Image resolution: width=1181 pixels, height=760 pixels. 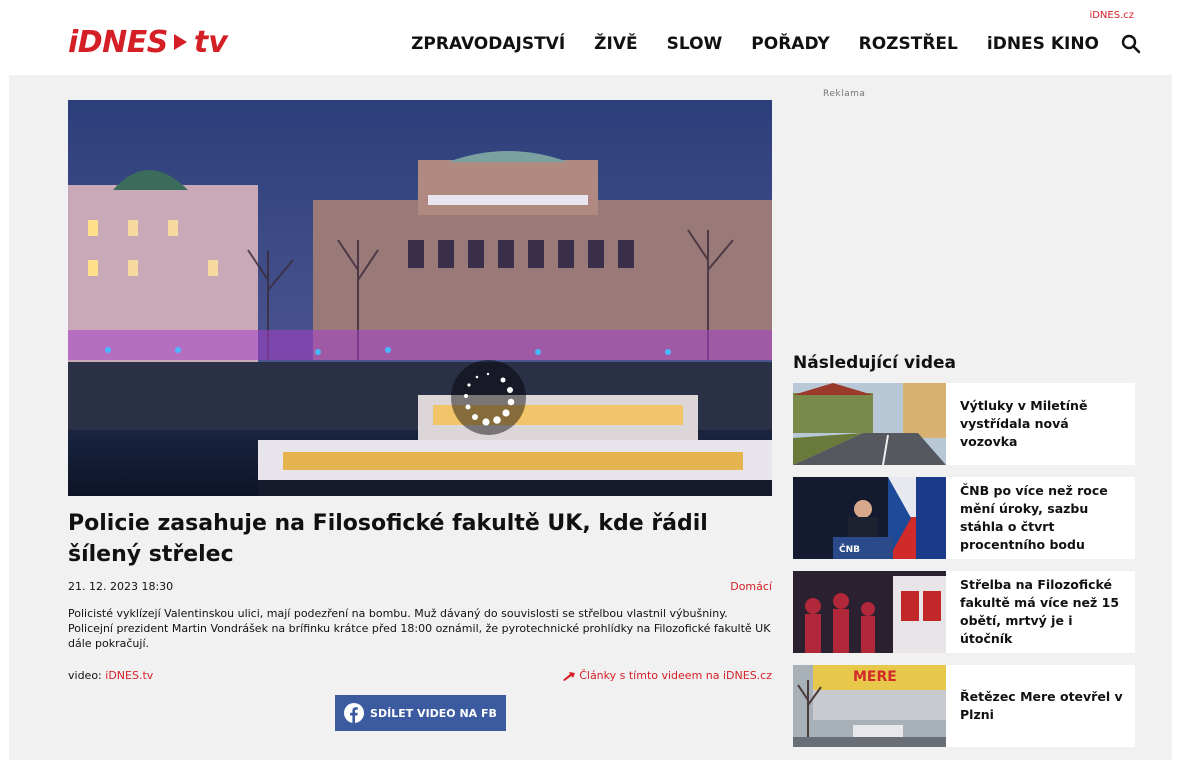 I want to click on idnes-tv-logo: iDNES tv, so click(x=148, y=42).